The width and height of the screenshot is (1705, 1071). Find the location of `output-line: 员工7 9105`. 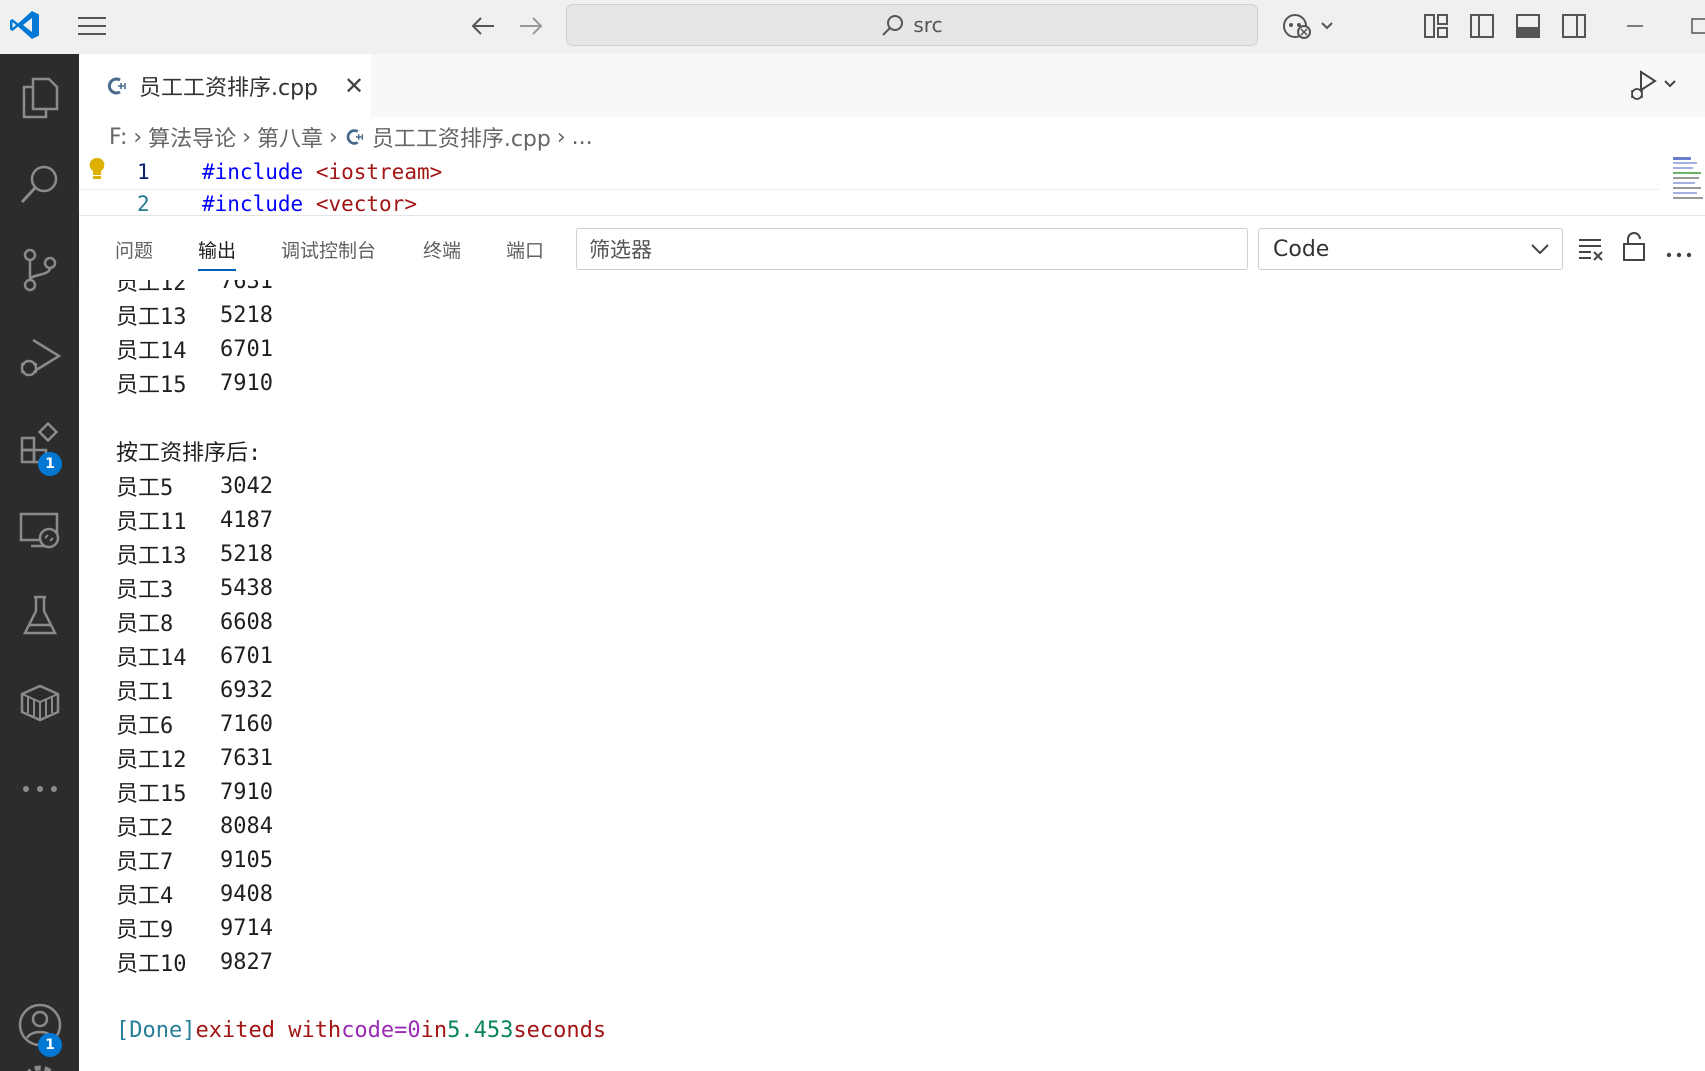

output-line: 员工7 9105 is located at coordinates (194, 860).